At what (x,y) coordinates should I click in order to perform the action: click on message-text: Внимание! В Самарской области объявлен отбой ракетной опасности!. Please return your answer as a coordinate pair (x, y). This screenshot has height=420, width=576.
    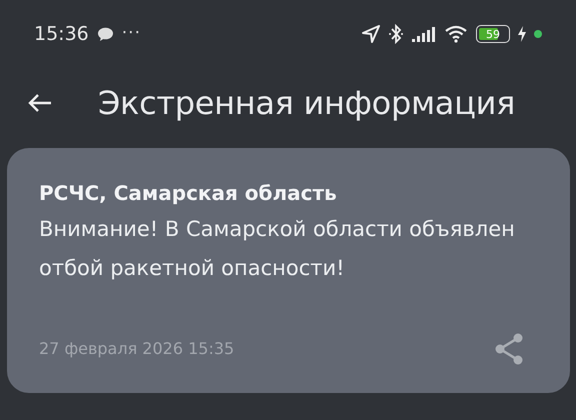
    Looking at the image, I should click on (277, 249).